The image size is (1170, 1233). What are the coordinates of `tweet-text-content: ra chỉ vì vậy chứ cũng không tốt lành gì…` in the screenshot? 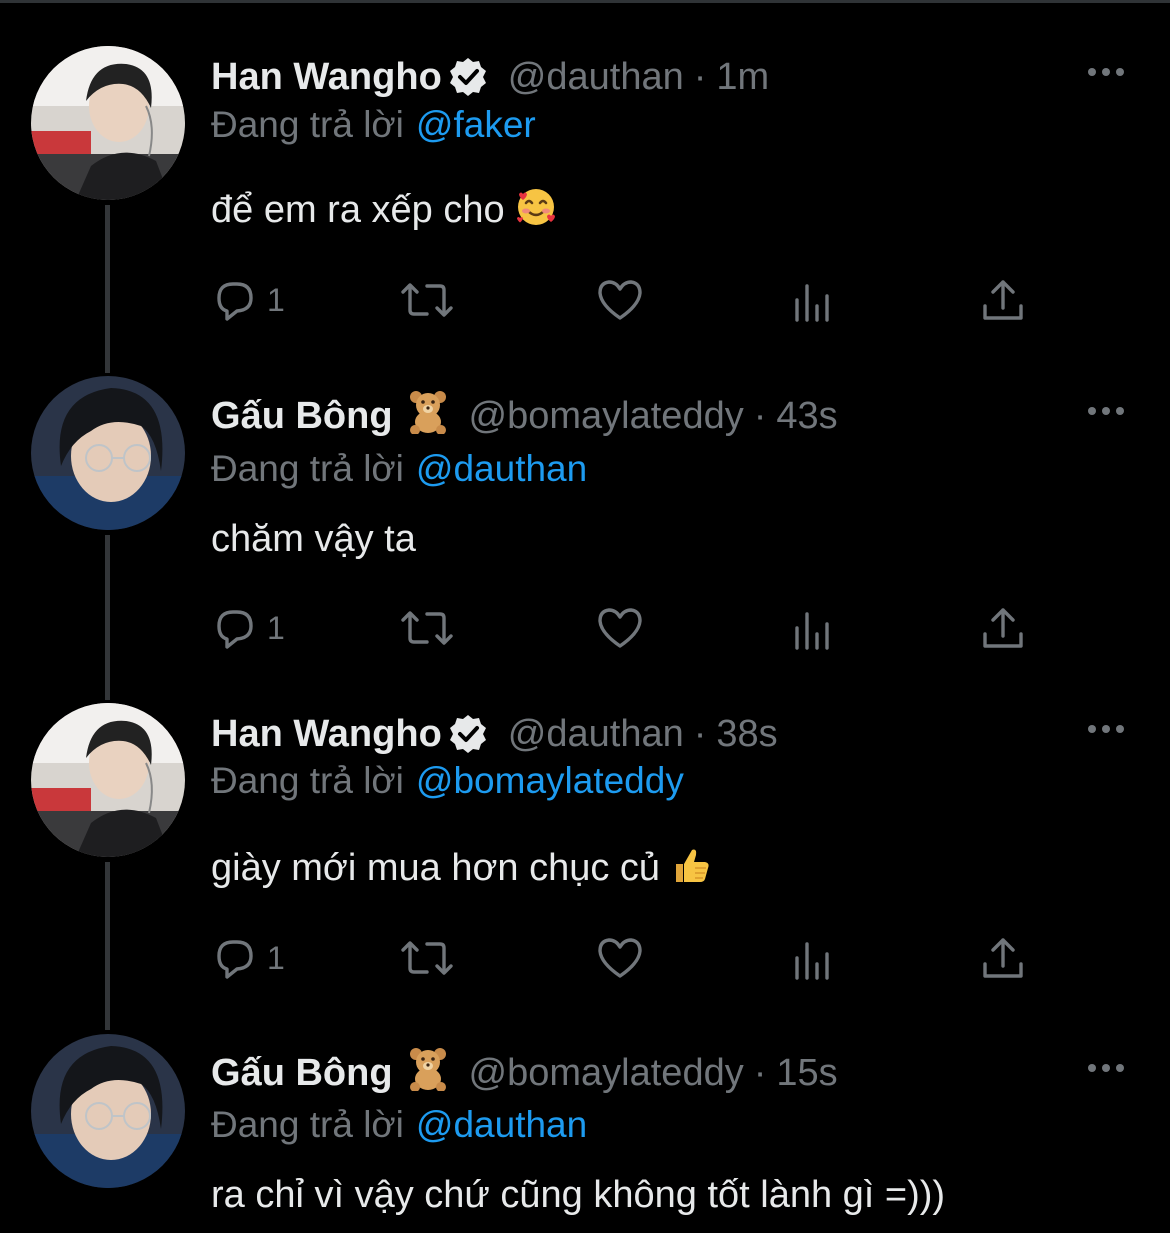 It's located at (578, 1195).